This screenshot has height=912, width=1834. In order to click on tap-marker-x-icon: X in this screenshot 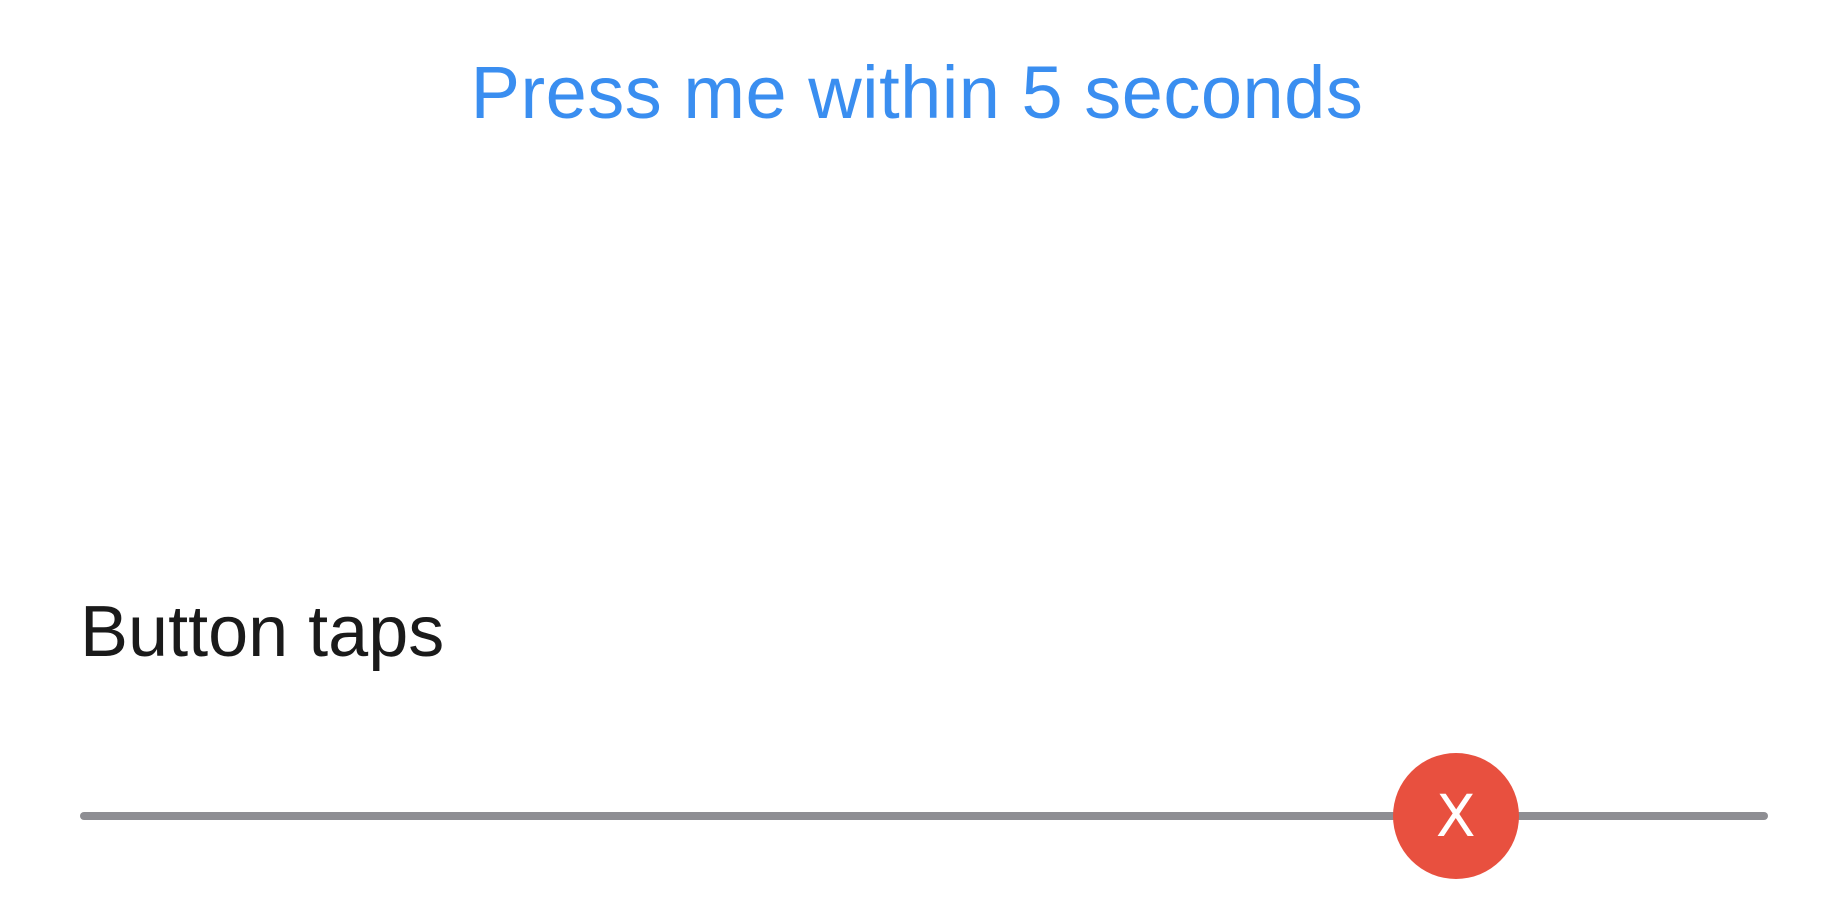, I will do `click(1455, 816)`.